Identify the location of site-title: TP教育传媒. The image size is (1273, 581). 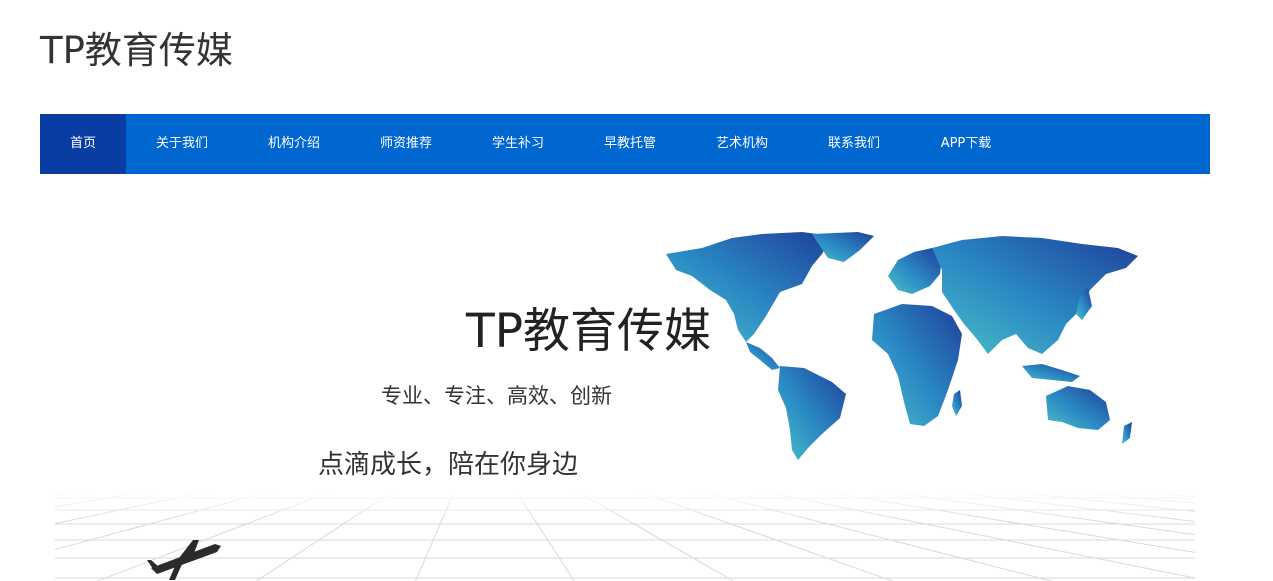
(136, 47).